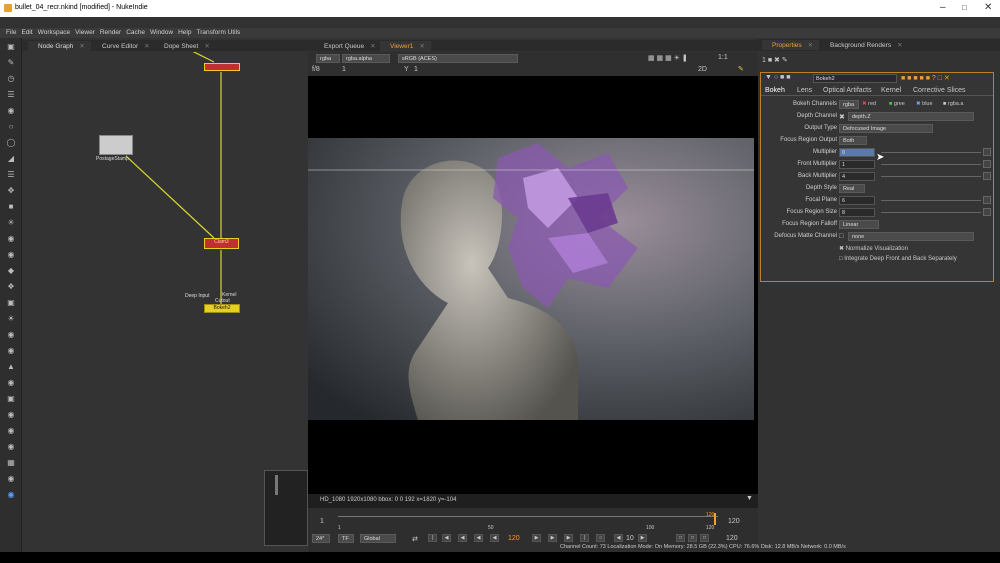 This screenshot has height=563, width=1000. I want to click on back-multiplier-field: 4, so click(857, 176).